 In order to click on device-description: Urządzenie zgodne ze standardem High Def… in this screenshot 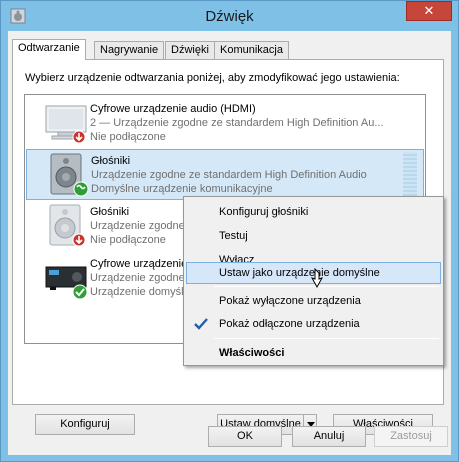, I will do `click(229, 175)`.